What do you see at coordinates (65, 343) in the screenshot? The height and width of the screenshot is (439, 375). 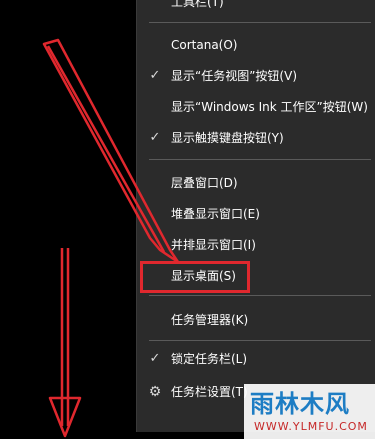 I see `down-arrow-icon` at bounding box center [65, 343].